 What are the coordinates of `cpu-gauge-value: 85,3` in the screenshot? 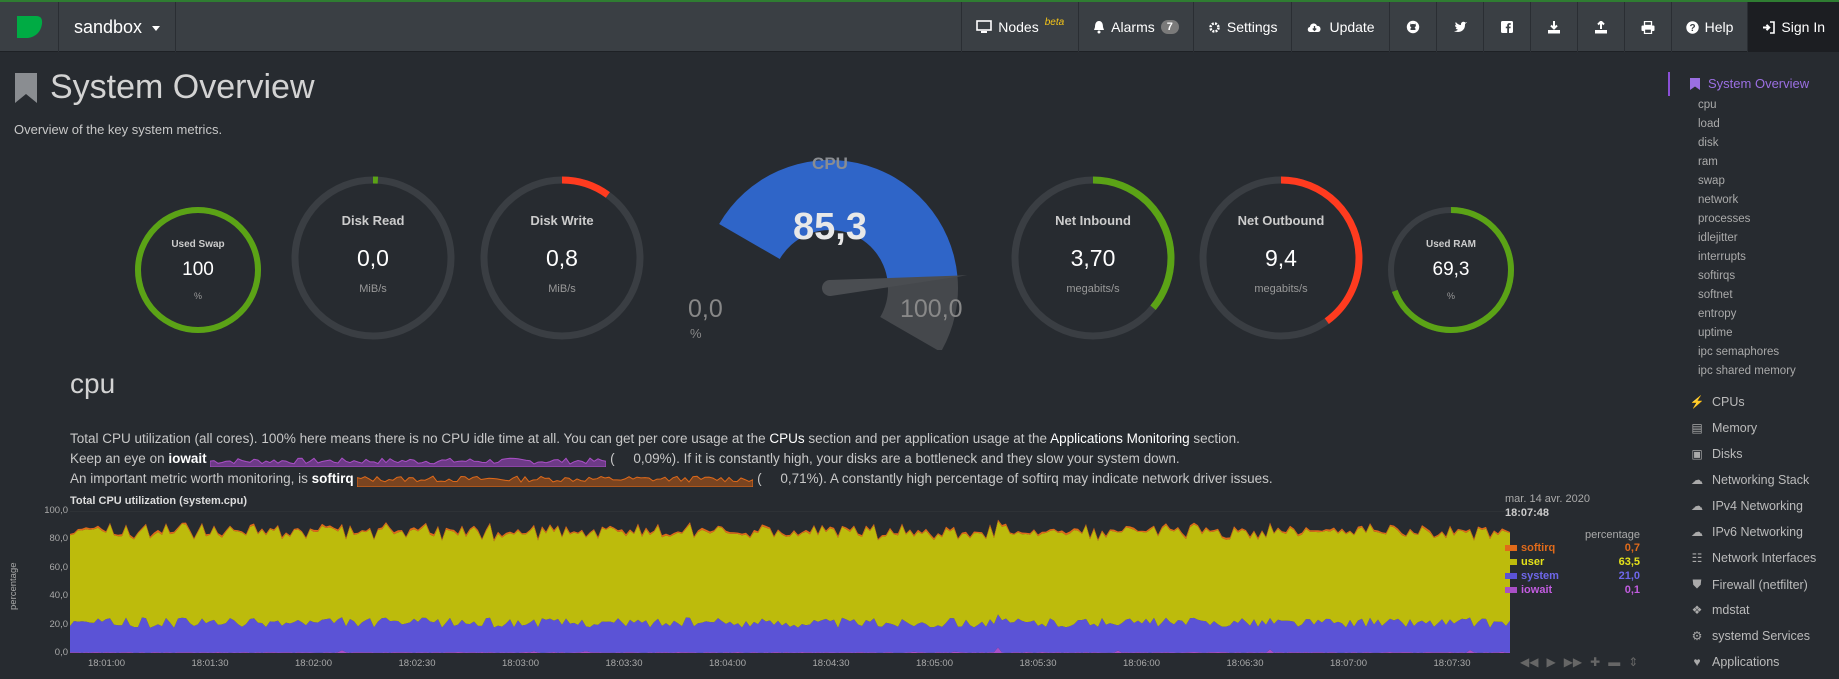 It's located at (830, 227).